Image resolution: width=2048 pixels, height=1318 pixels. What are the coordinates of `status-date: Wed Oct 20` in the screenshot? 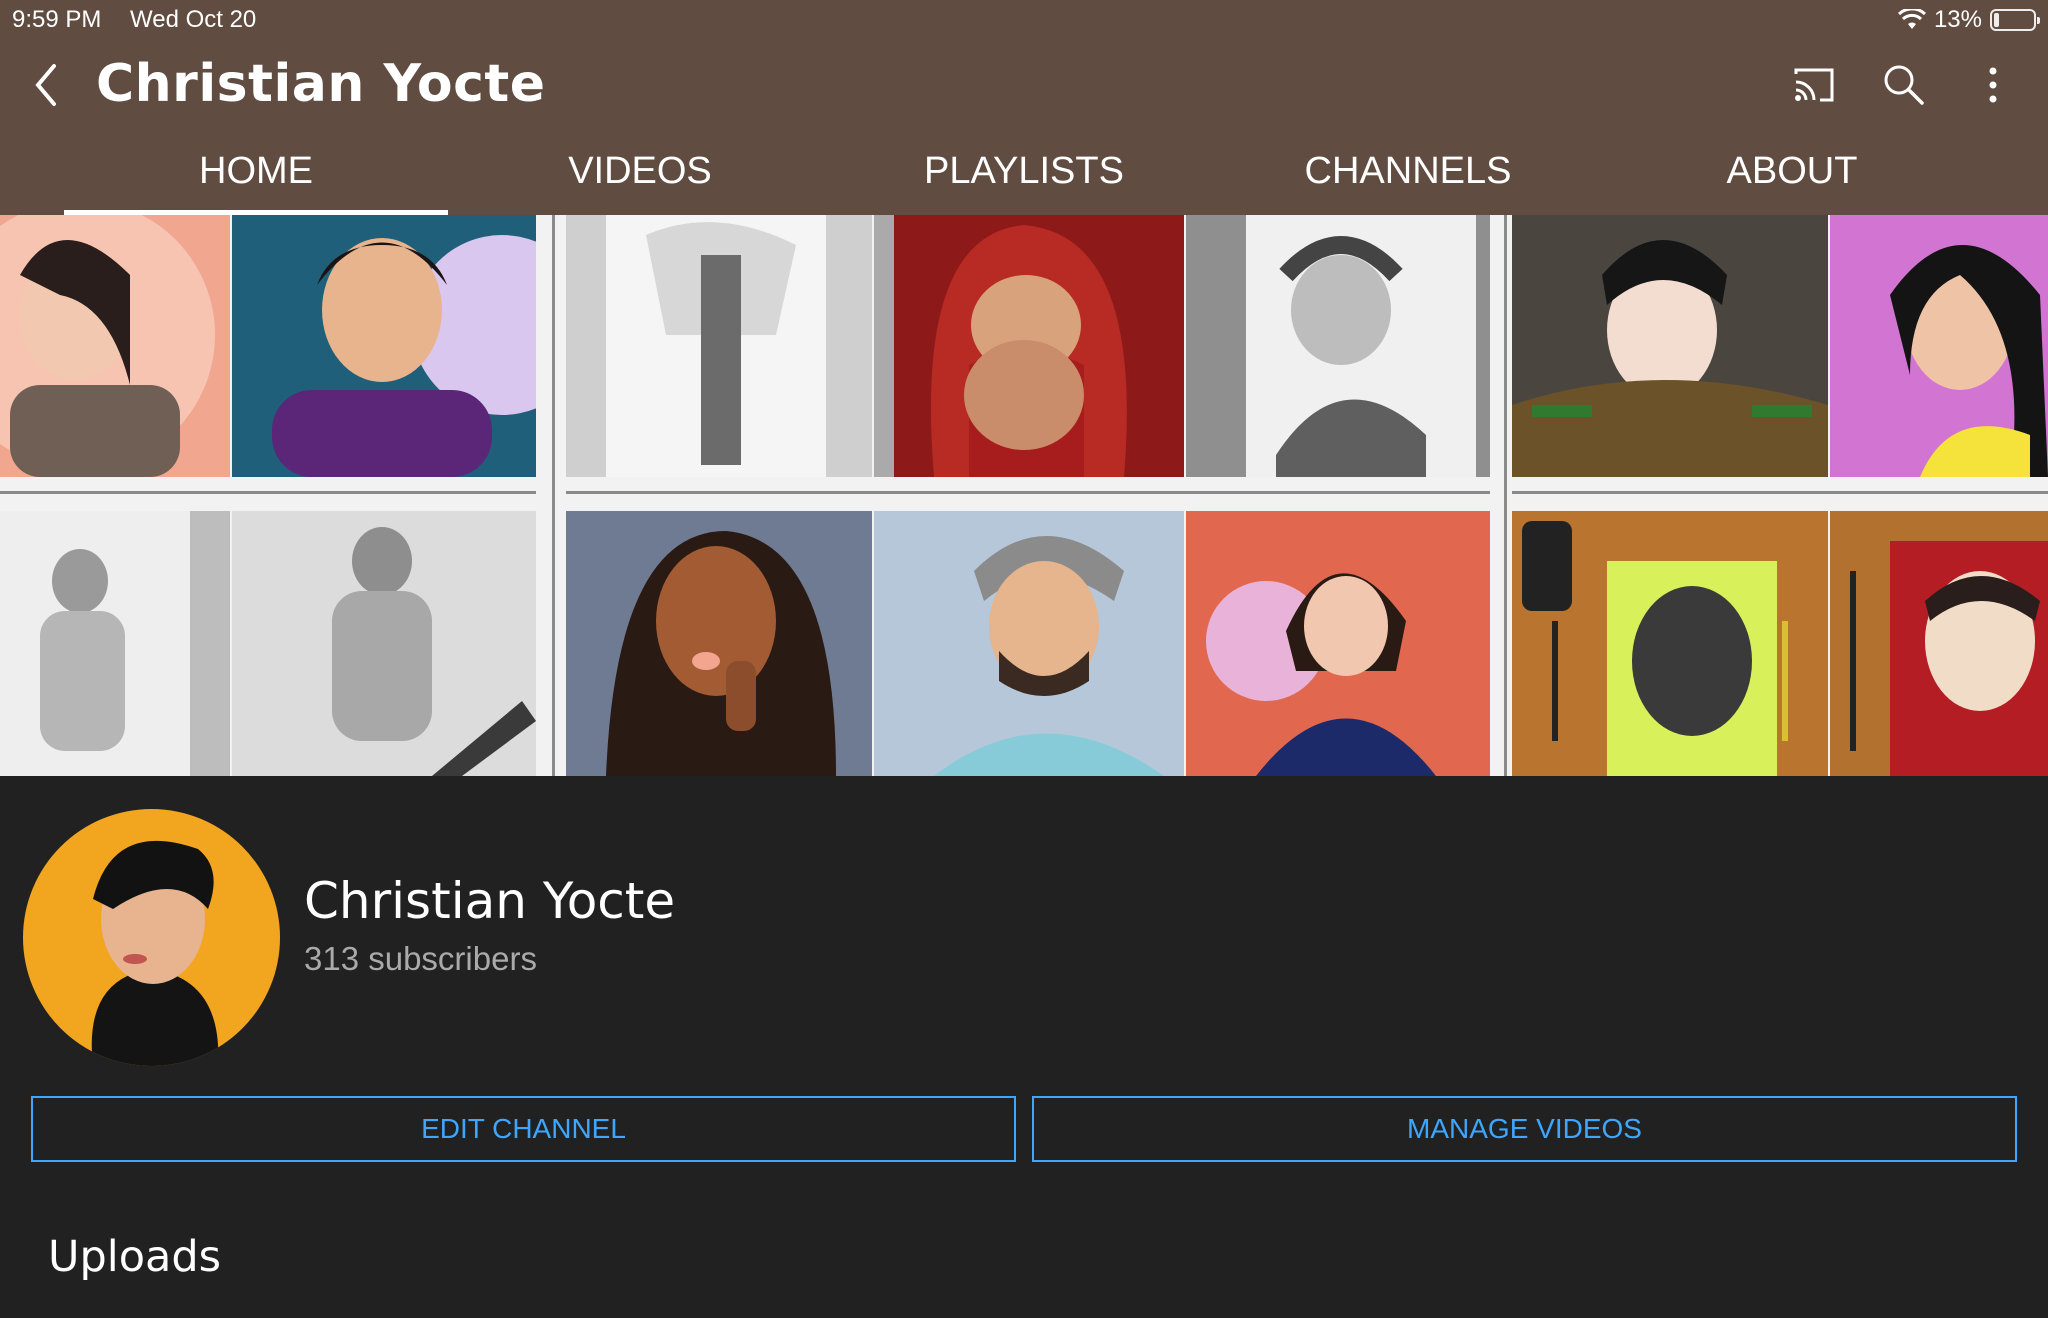 It's located at (193, 19).